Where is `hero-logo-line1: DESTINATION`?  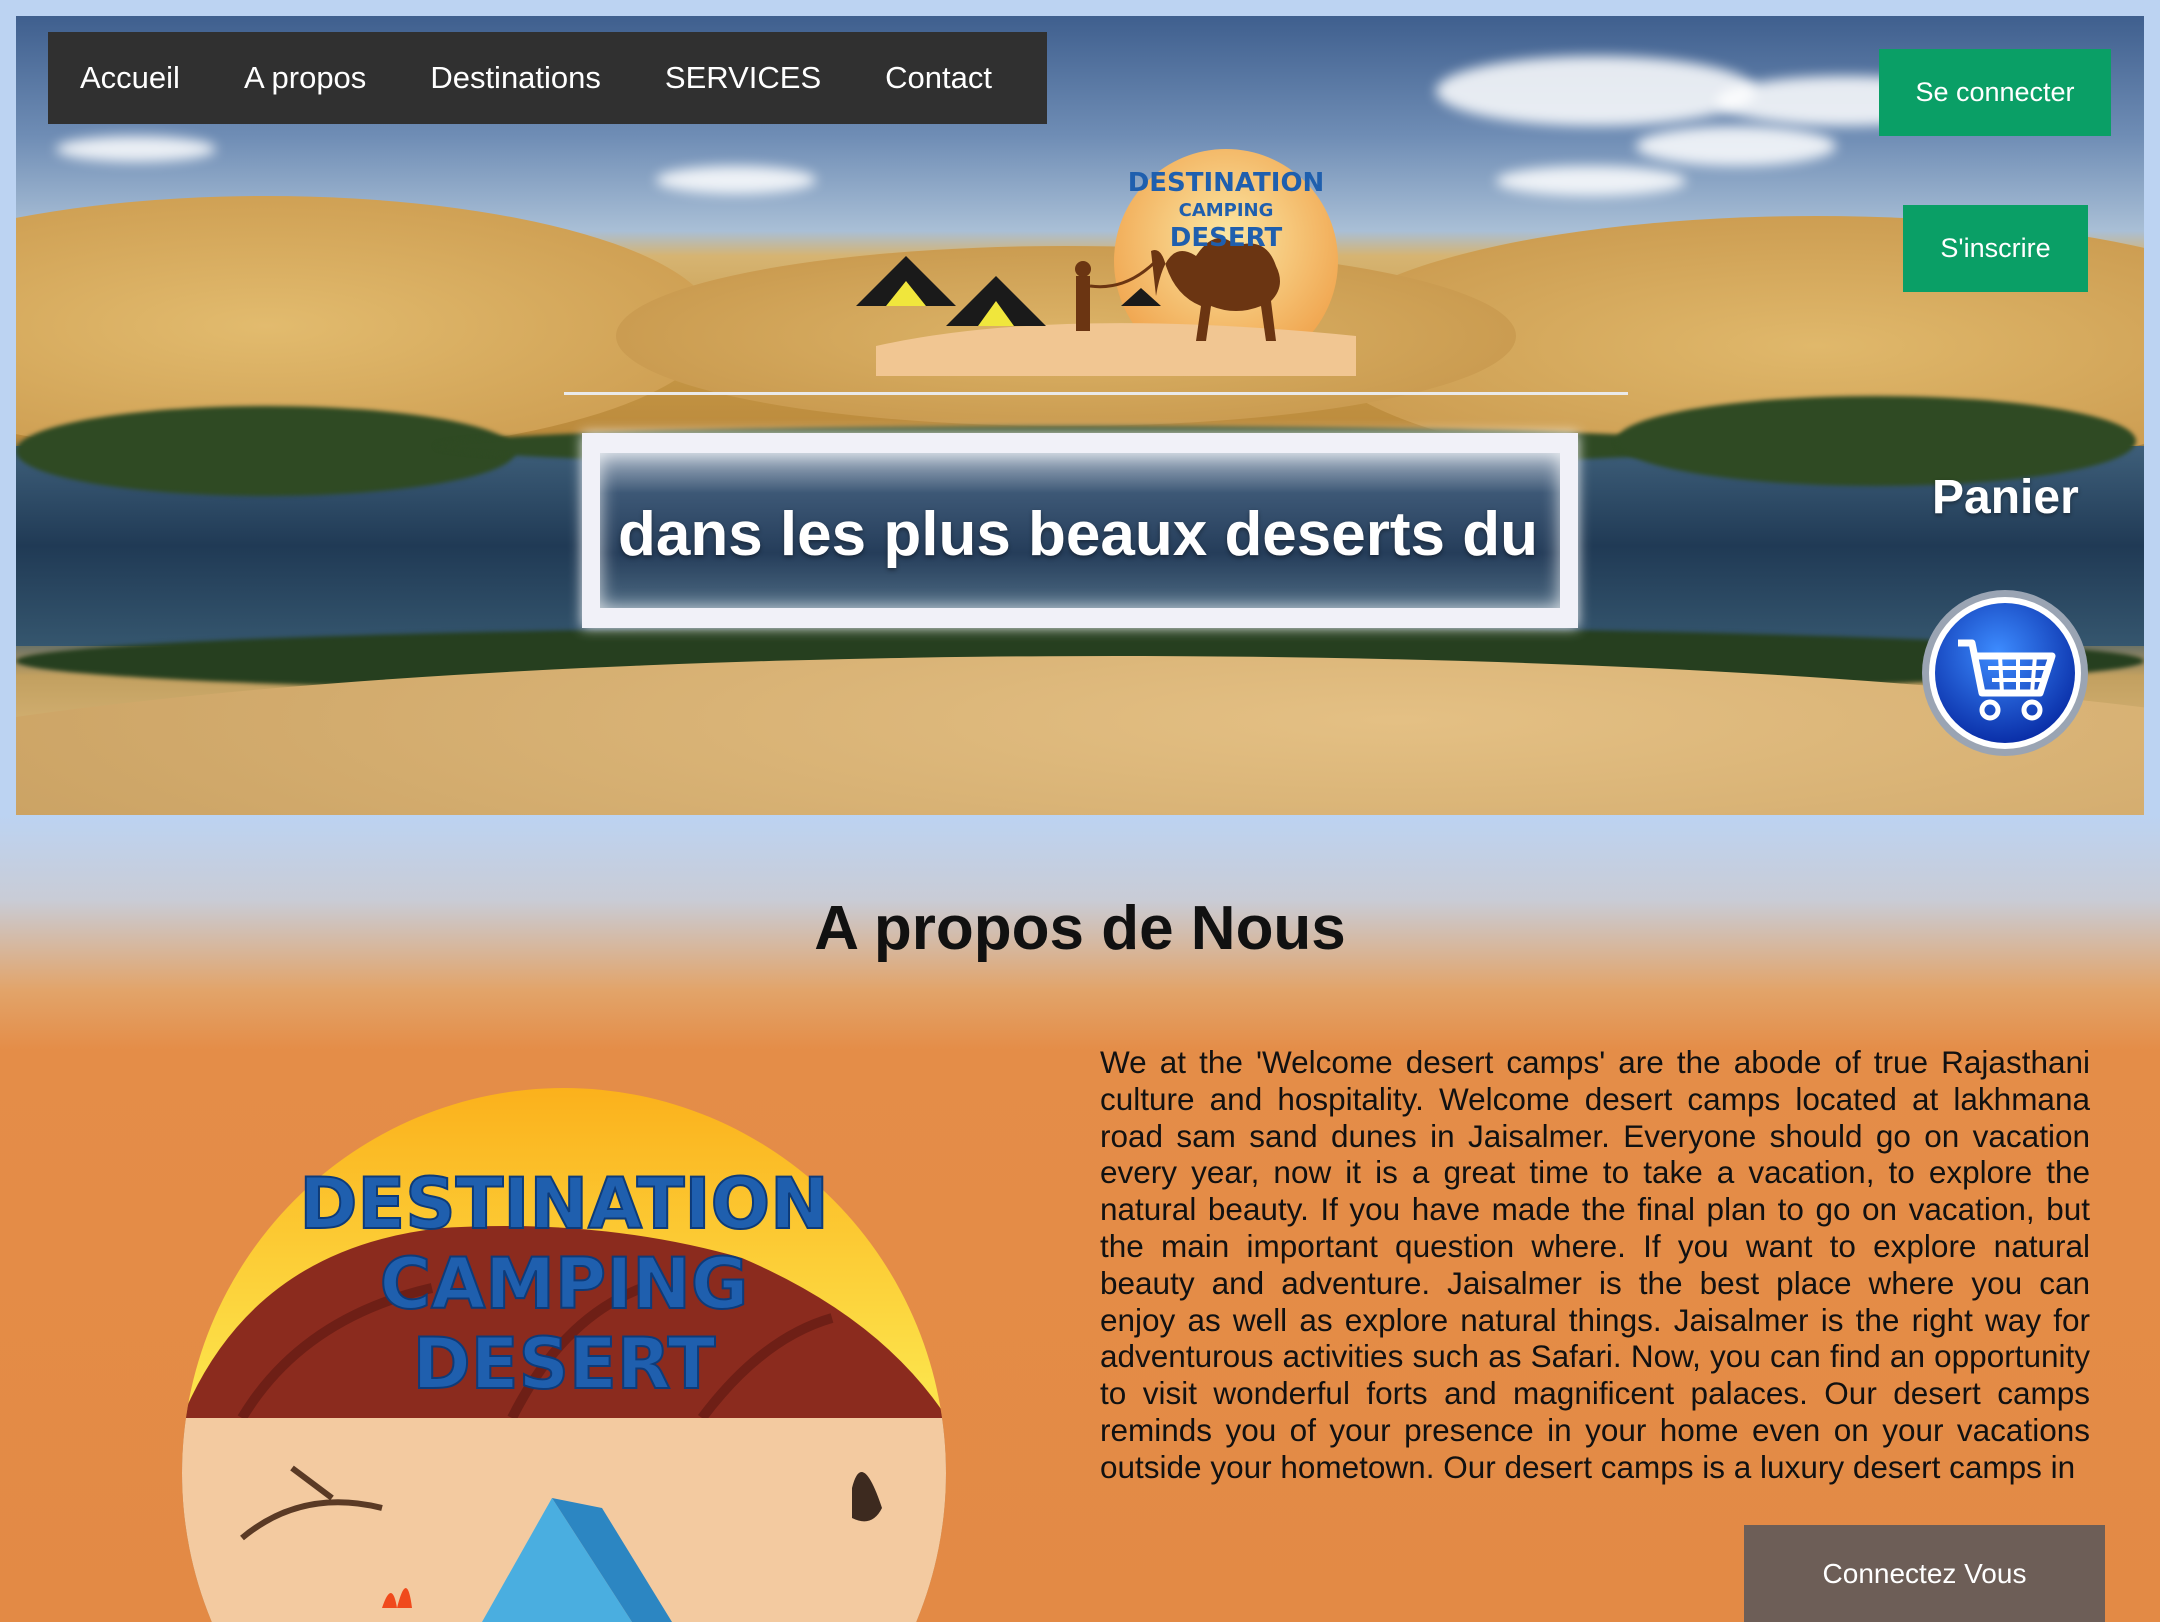 hero-logo-line1: DESTINATION is located at coordinates (1226, 183).